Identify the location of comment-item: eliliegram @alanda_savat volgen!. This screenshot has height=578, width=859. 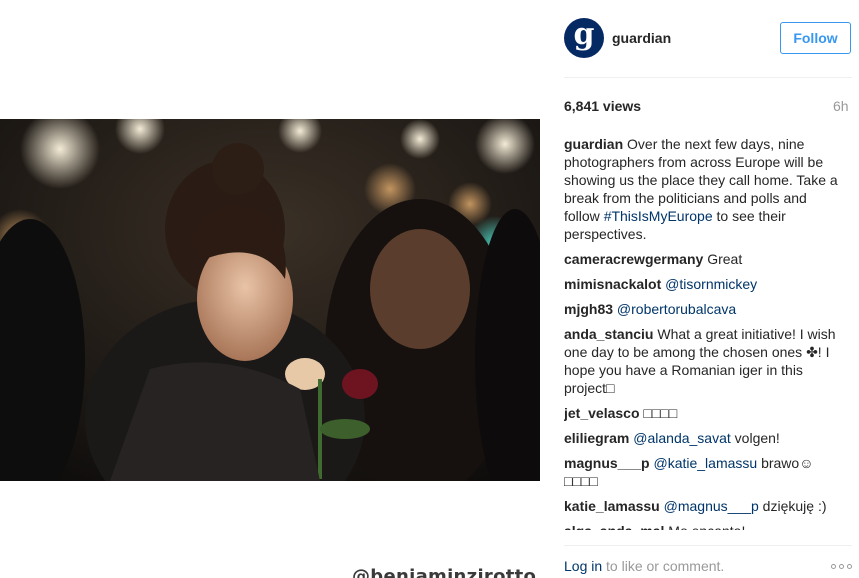
(703, 438).